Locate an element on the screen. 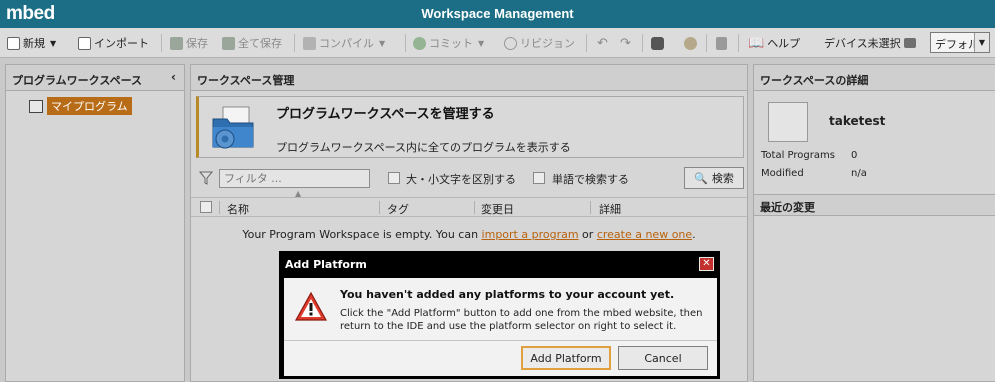 The height and width of the screenshot is (382, 995). panel-header: ワークスペースの詳細 is located at coordinates (874, 78).